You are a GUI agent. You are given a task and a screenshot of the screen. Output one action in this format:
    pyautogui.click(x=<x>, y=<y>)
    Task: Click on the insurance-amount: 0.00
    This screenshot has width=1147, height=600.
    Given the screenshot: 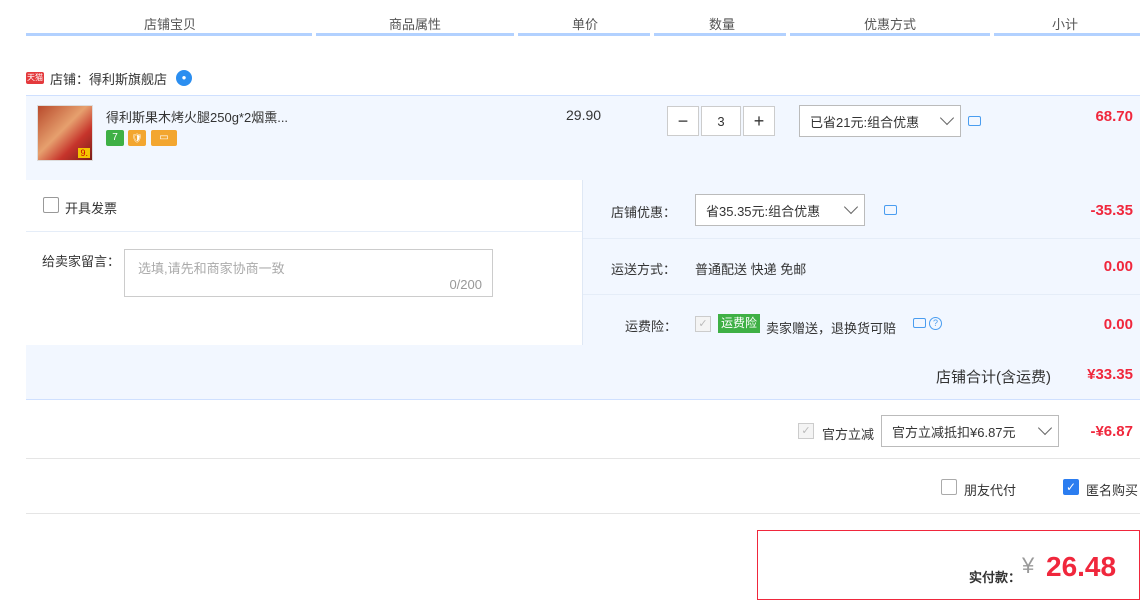 What is the action you would take?
    pyautogui.click(x=1118, y=324)
    